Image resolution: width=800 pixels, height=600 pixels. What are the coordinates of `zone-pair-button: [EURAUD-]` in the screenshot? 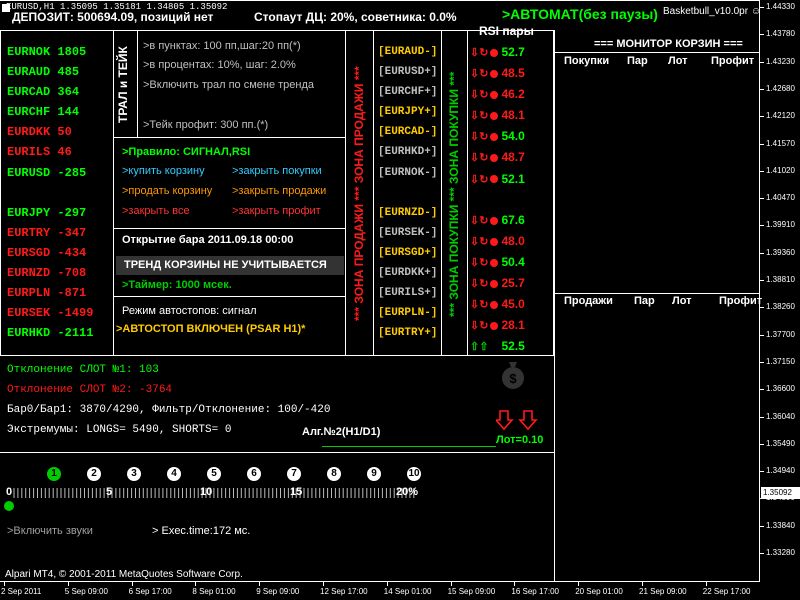 It's located at (407, 52).